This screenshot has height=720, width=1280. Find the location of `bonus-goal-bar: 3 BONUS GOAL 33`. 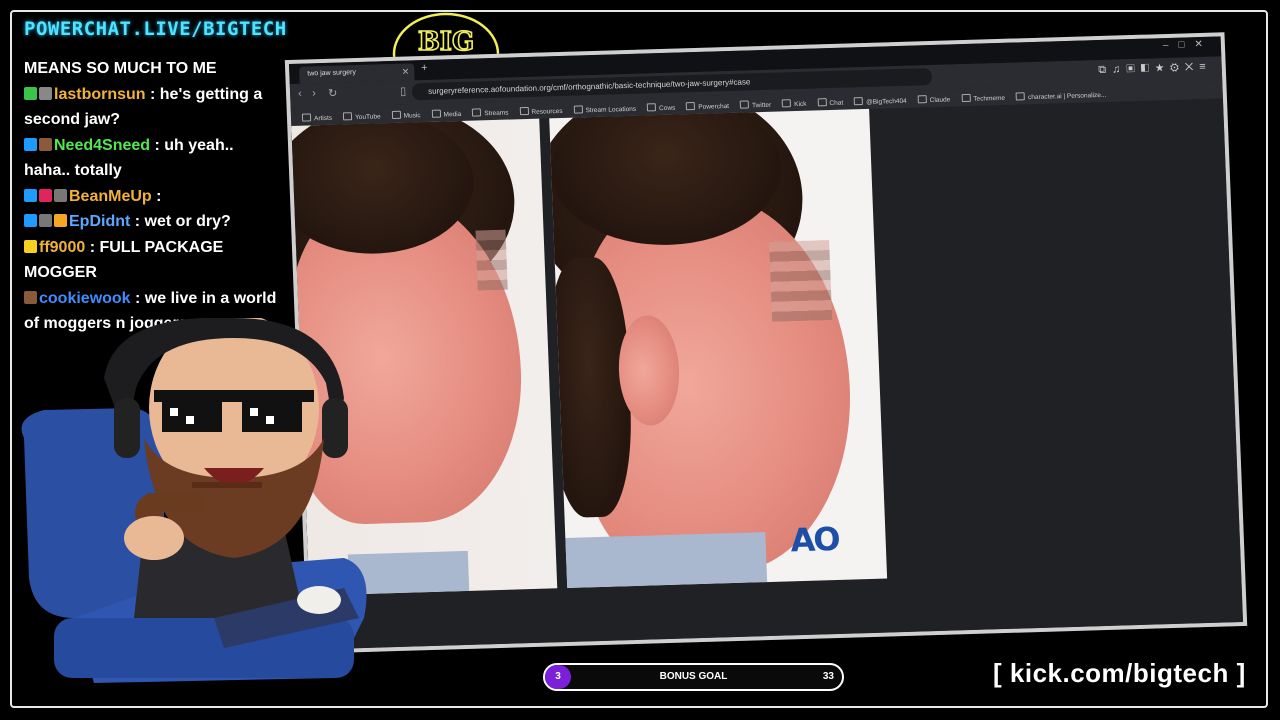

bonus-goal-bar: 3 BONUS GOAL 33 is located at coordinates (693, 677).